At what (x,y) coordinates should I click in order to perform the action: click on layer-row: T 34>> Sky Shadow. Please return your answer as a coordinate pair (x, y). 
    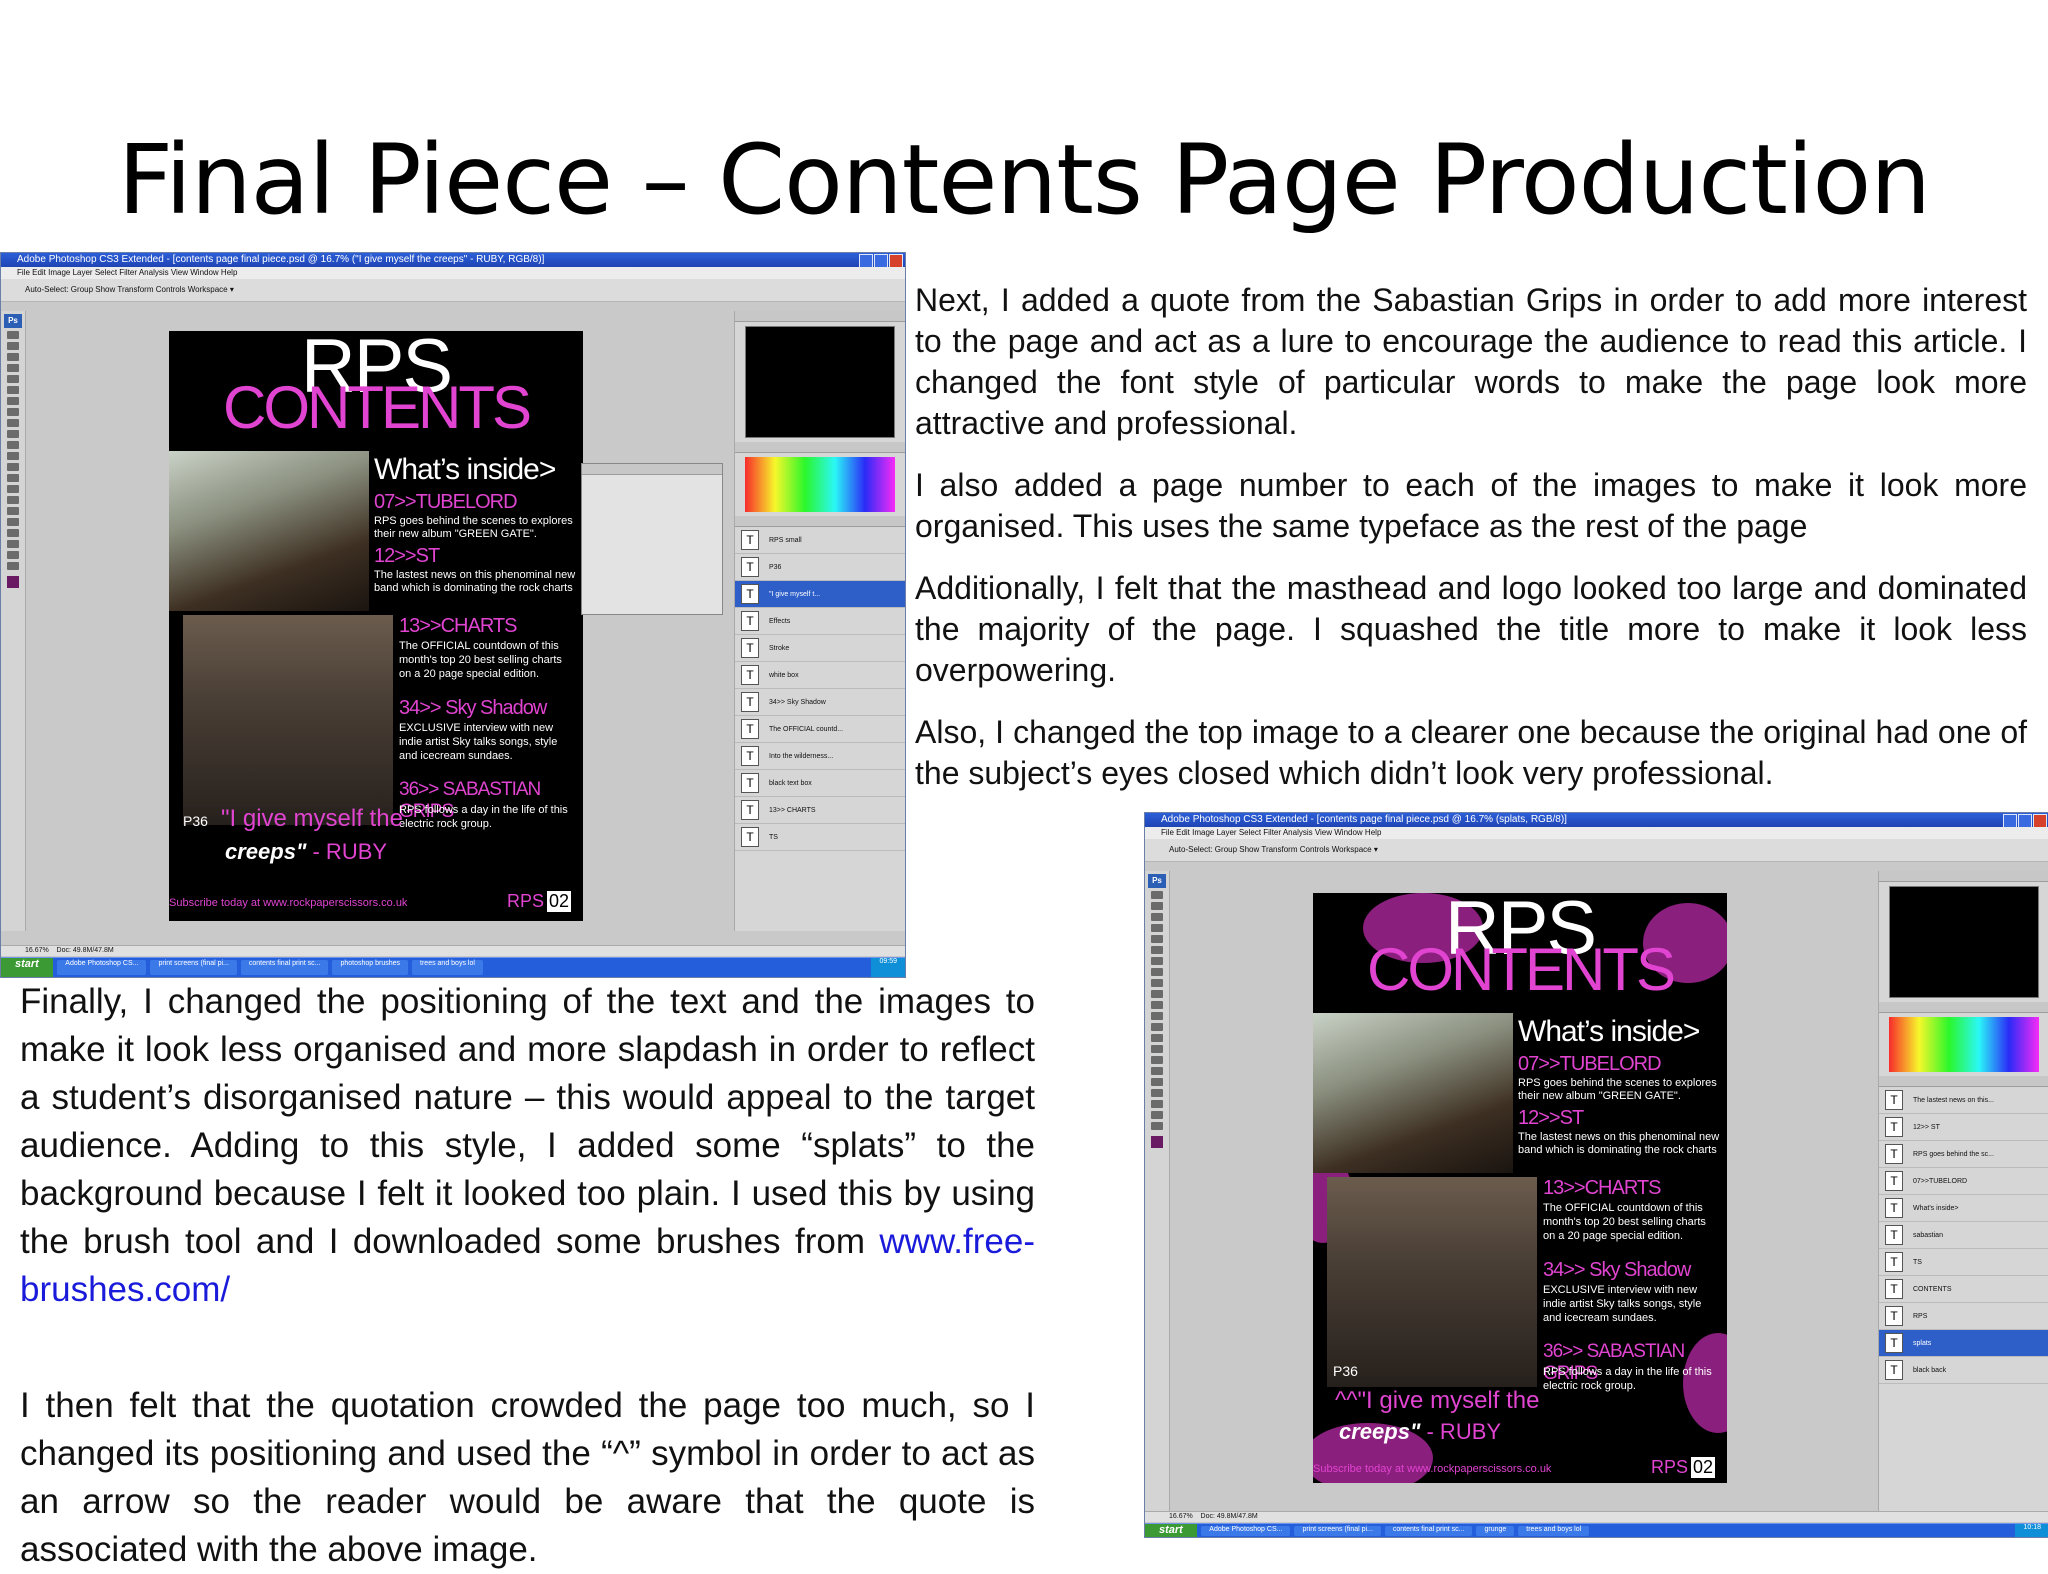
    Looking at the image, I should click on (820, 702).